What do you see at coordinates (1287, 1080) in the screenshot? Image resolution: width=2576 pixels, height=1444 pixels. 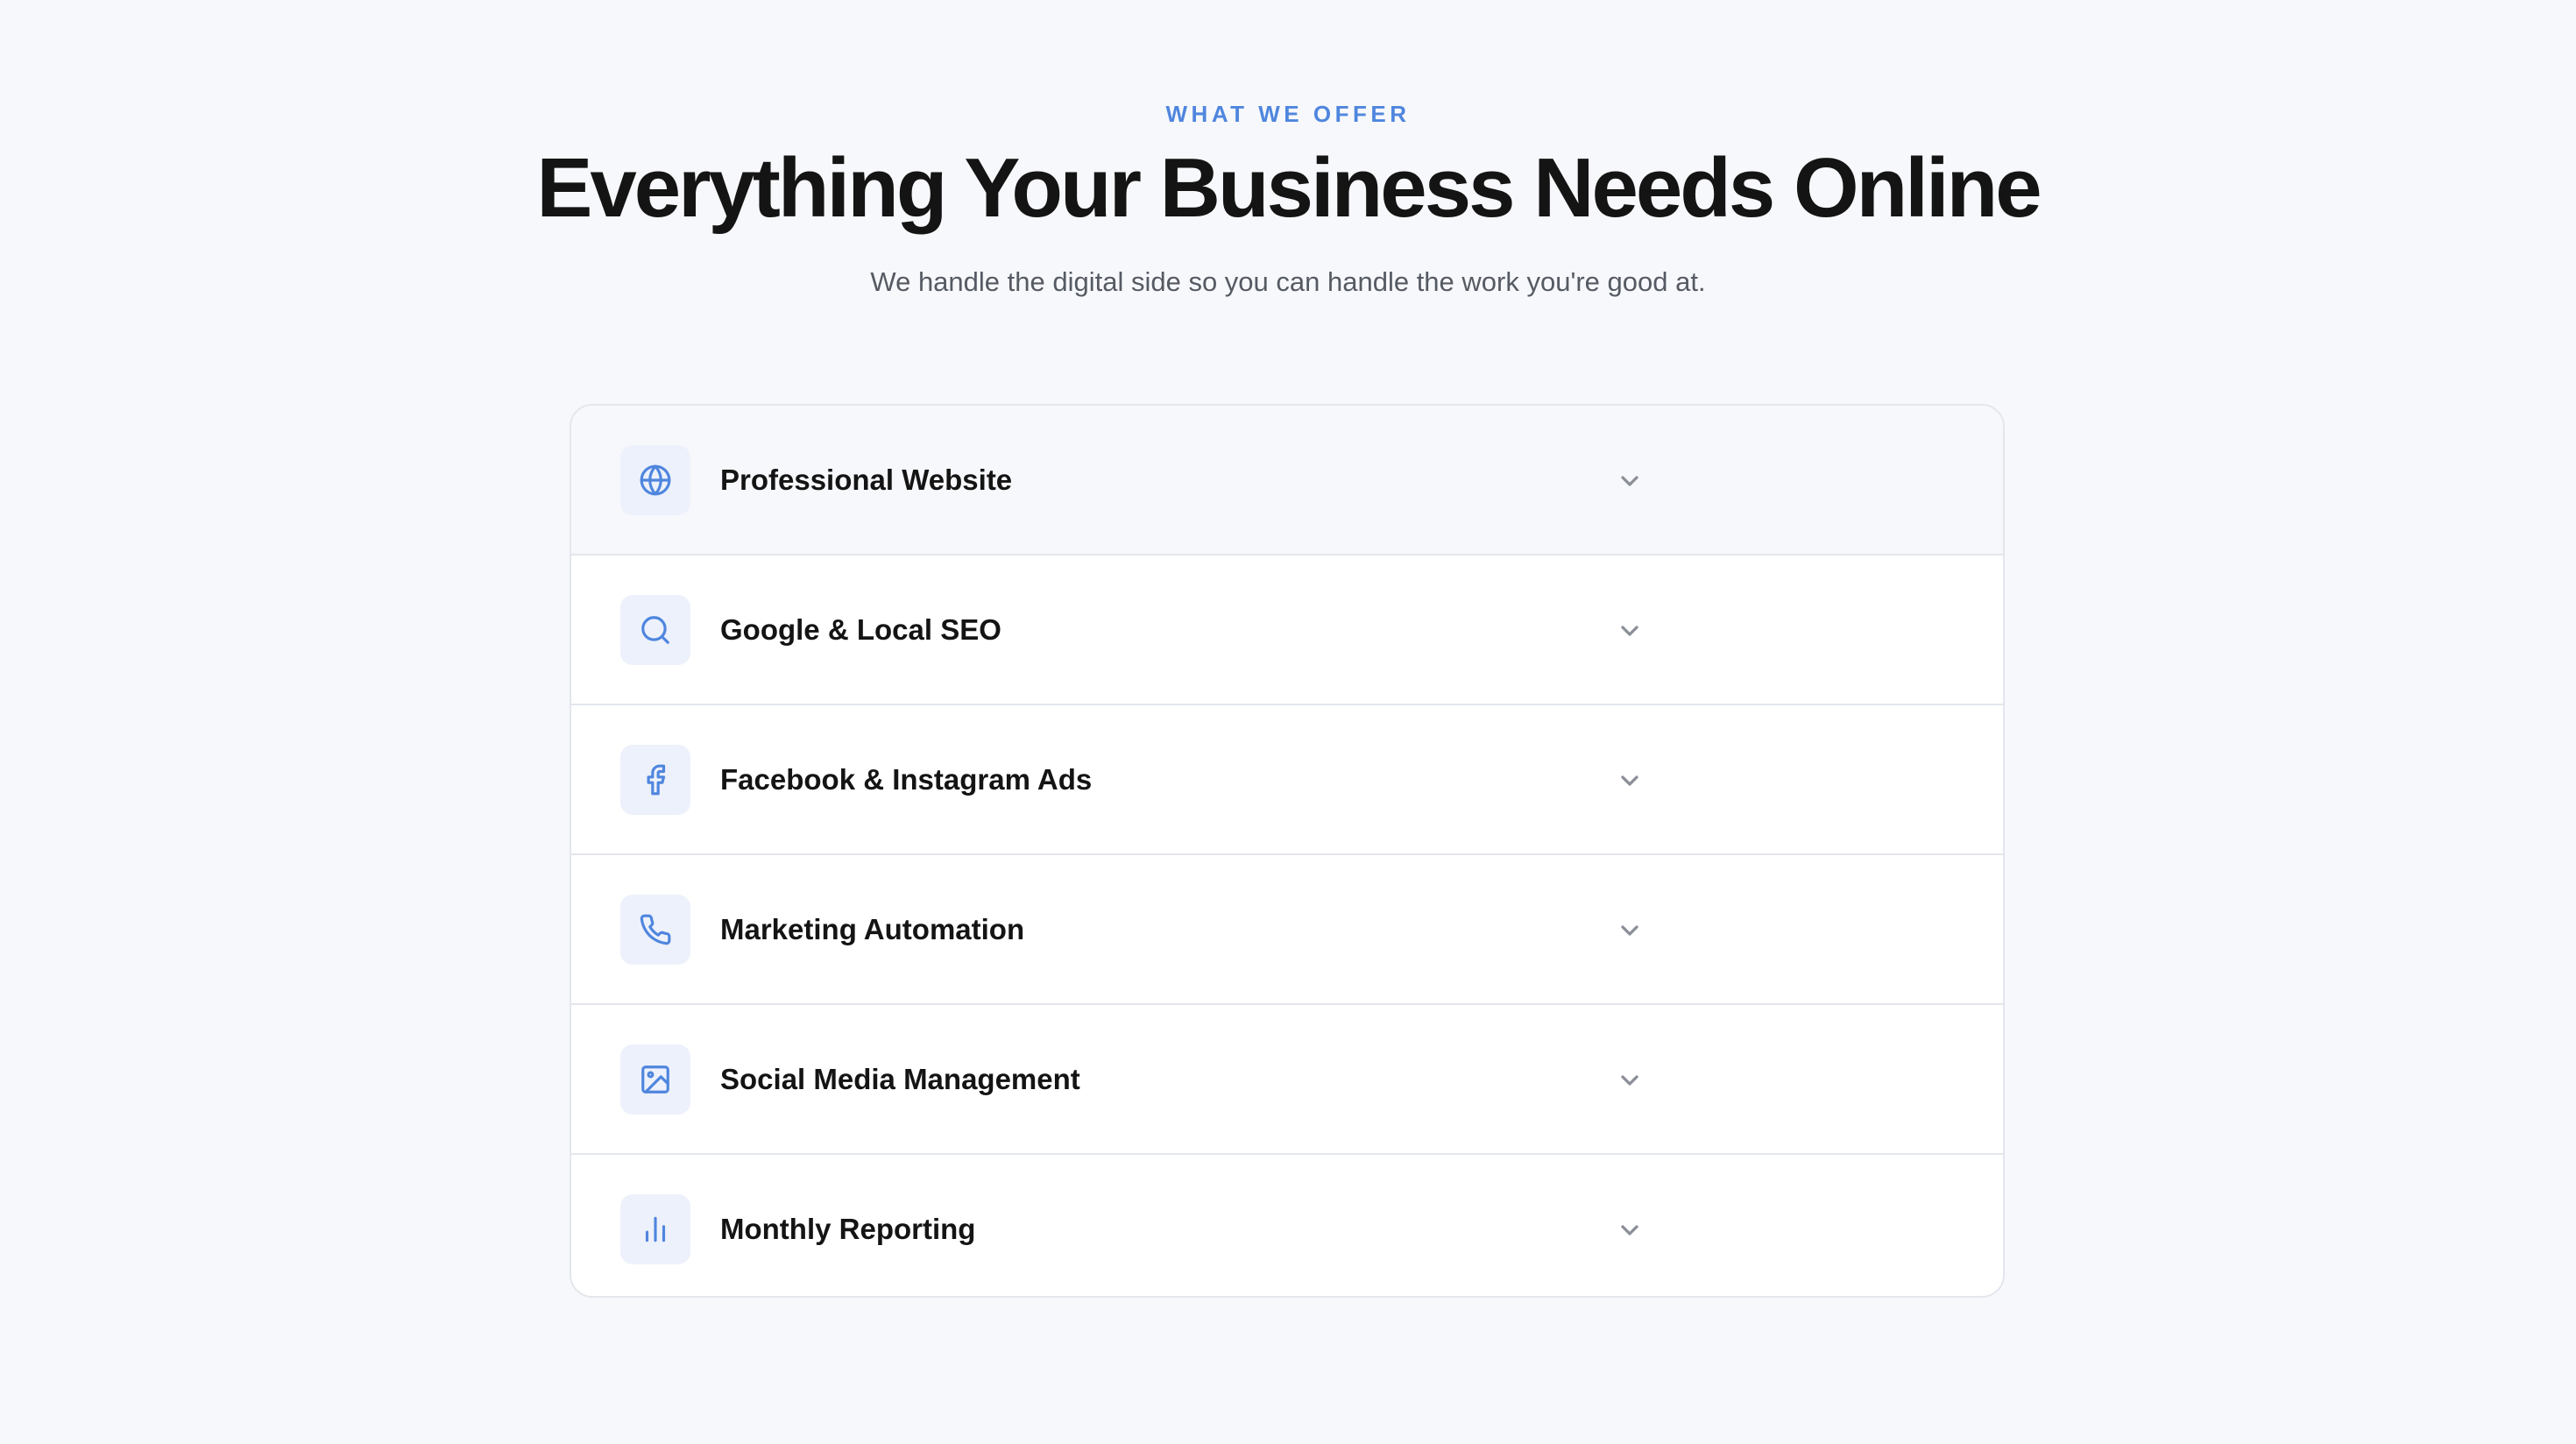 I see `accordion-item-social-media-management: Social Media Management` at bounding box center [1287, 1080].